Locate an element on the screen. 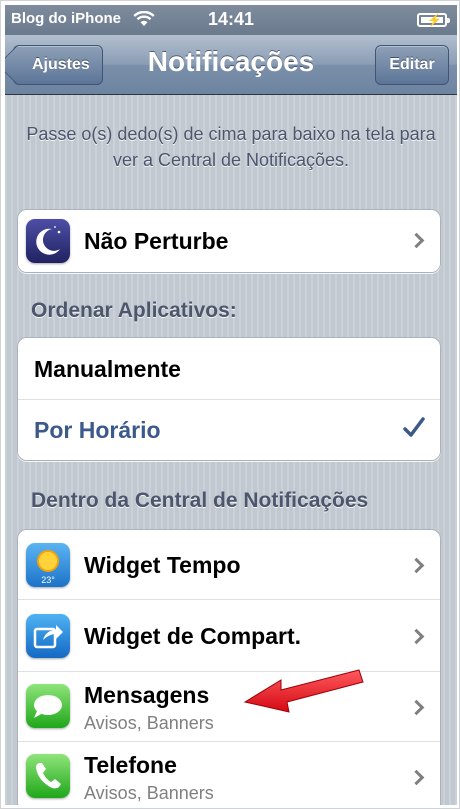  sort-option-manual: Manualmente is located at coordinates (229, 369).